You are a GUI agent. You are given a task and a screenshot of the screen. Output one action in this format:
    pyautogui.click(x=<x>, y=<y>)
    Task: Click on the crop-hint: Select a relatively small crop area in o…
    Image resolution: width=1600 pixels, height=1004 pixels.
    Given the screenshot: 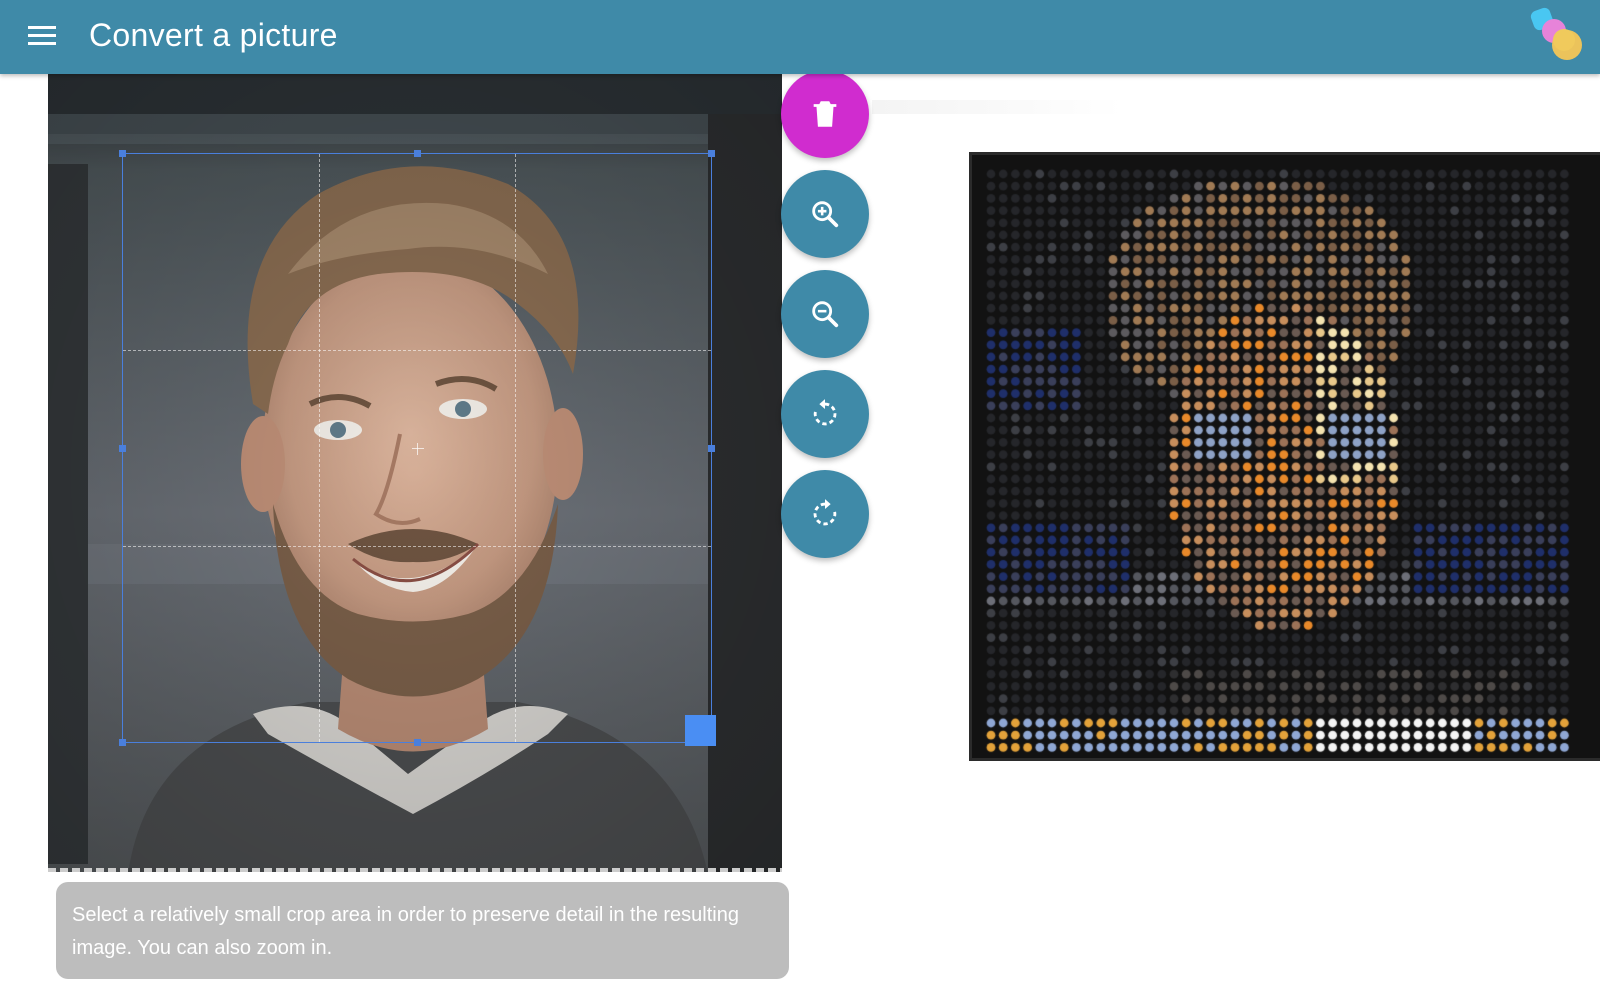 What is the action you would take?
    pyautogui.click(x=422, y=930)
    